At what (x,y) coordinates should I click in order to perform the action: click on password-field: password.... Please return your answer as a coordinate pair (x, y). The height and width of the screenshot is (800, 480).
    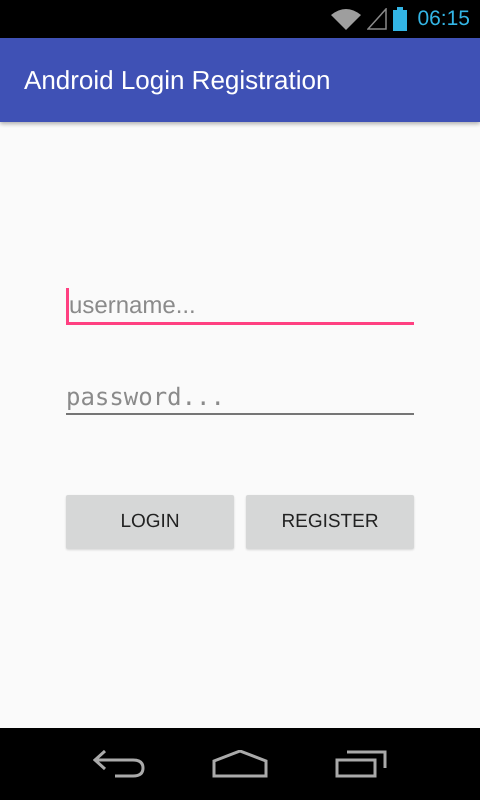
    Looking at the image, I should click on (240, 397).